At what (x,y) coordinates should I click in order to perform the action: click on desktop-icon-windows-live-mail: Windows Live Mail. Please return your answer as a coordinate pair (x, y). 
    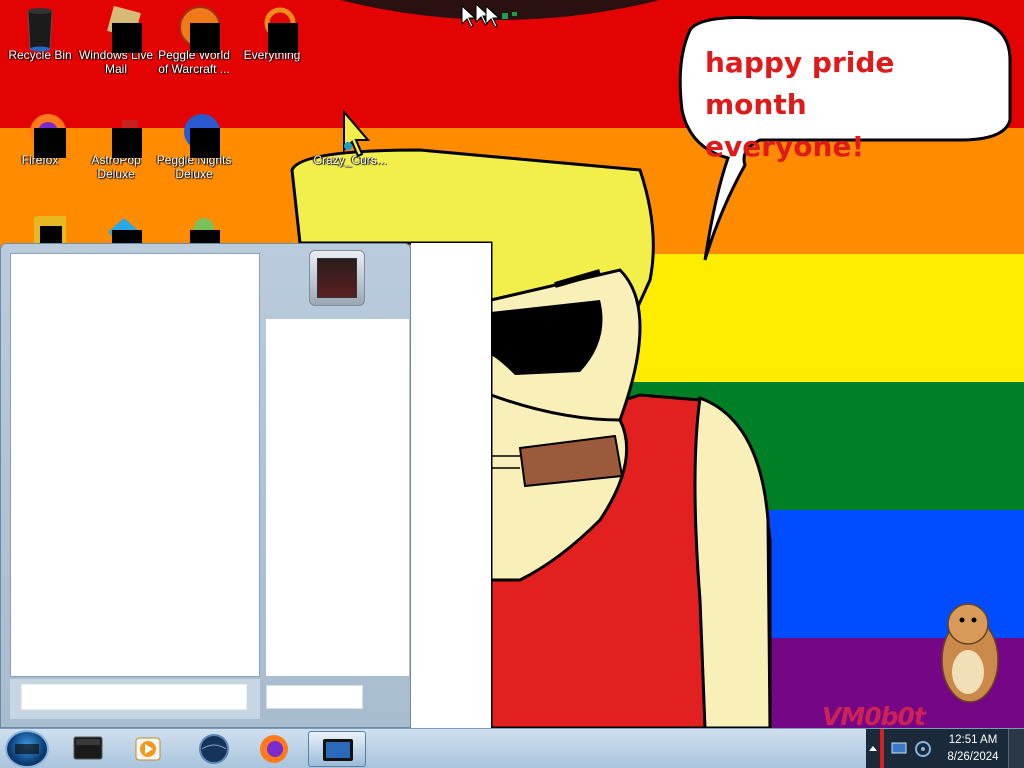
    Looking at the image, I should click on (116, 40).